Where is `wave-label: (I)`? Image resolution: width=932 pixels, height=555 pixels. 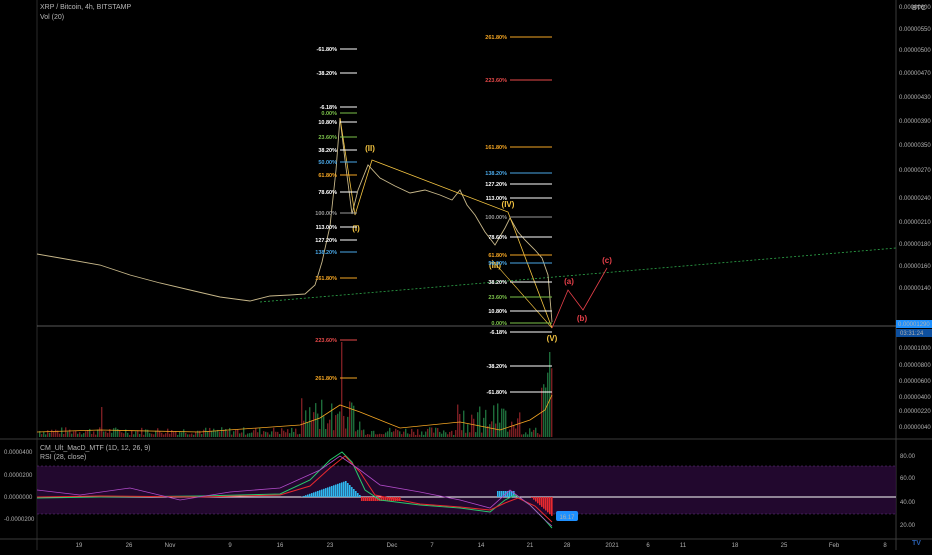 wave-label: (I) is located at coordinates (356, 228).